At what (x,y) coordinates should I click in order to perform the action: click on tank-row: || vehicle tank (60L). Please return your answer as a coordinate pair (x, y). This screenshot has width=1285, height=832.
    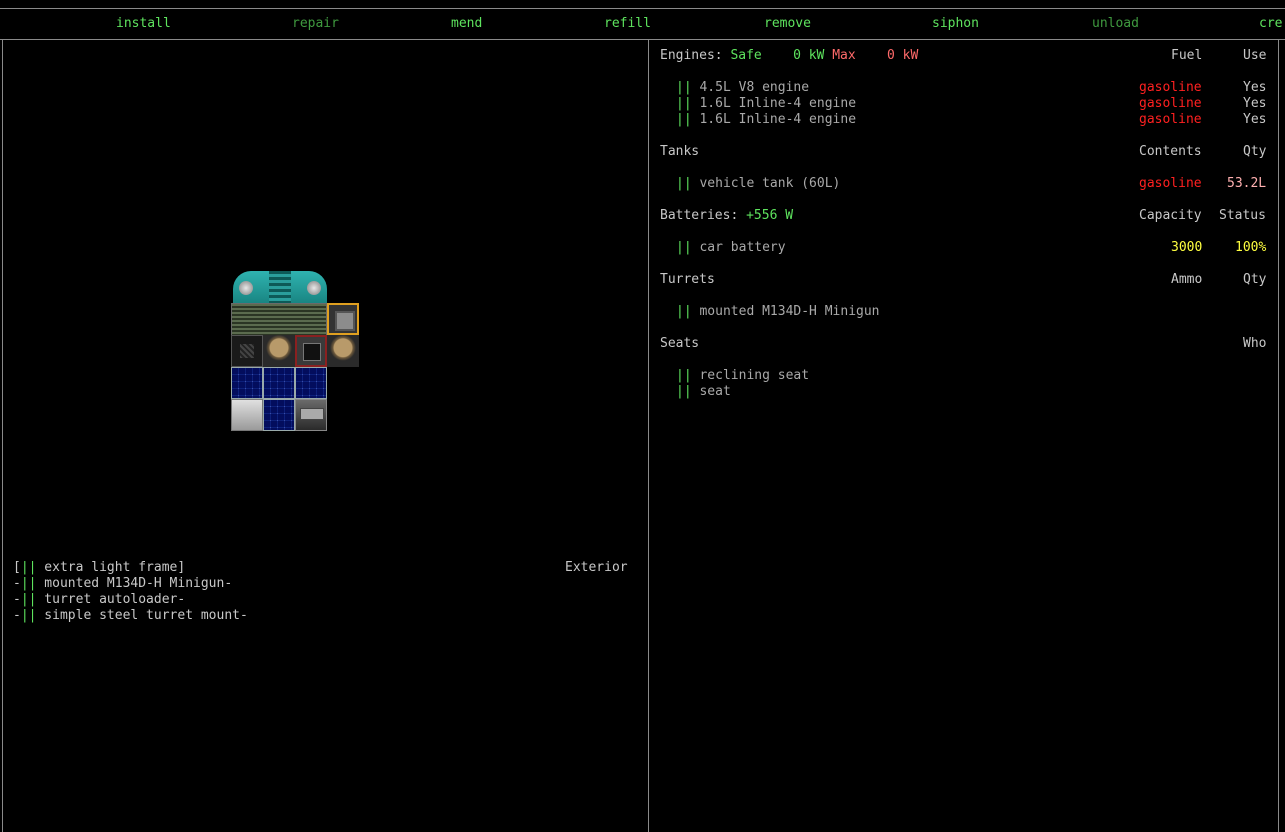
    Looking at the image, I should click on (758, 184).